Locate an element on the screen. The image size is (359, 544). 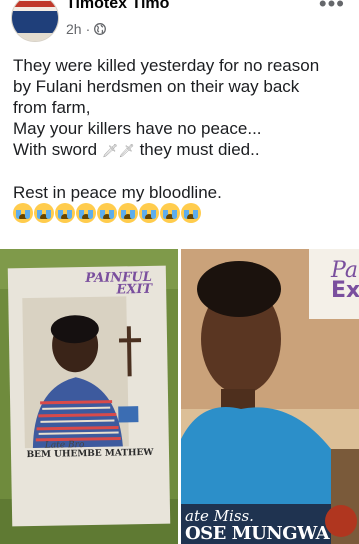
post-line-5b: they must died.. is located at coordinates (199, 149).